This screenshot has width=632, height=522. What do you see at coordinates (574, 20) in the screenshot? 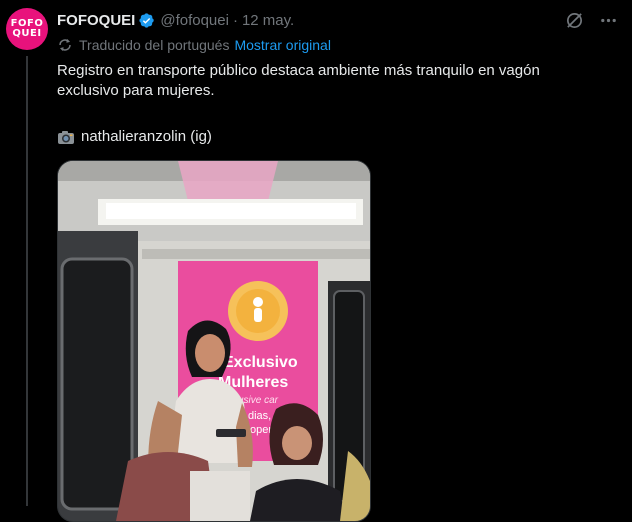
I see `grok-icon` at bounding box center [574, 20].